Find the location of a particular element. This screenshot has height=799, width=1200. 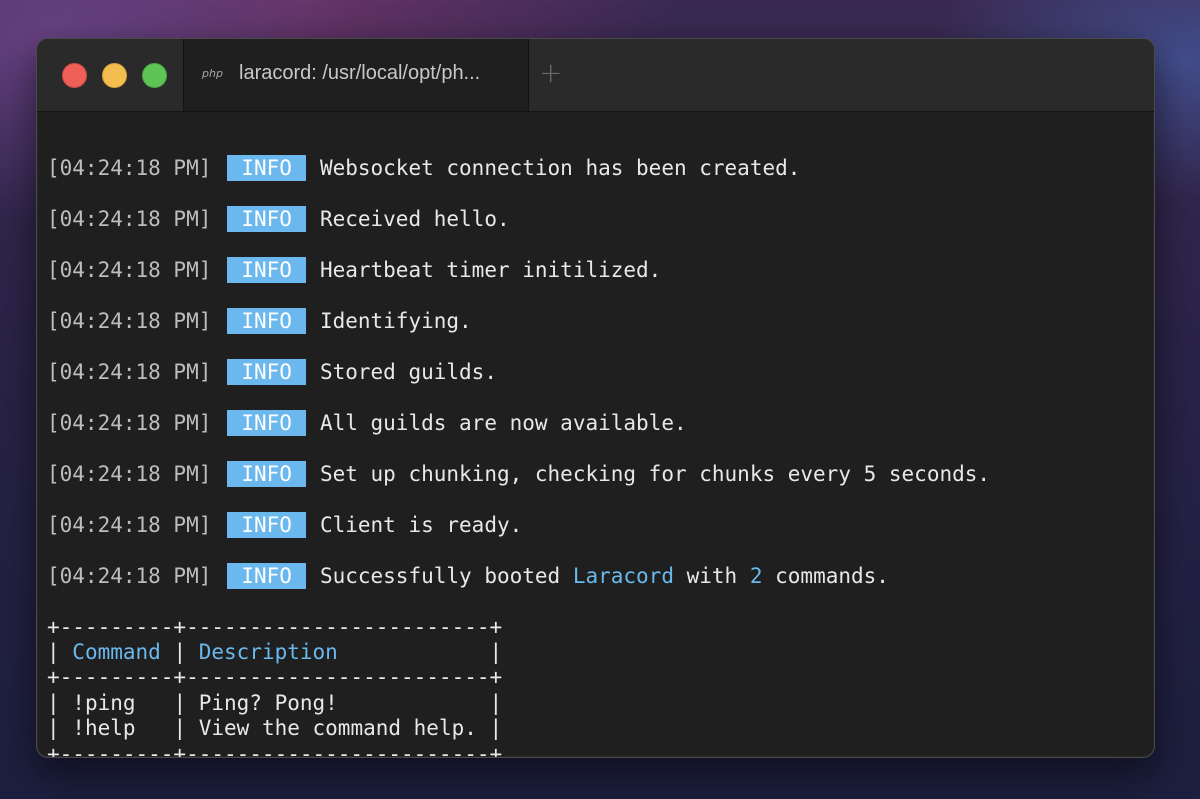

table-row: | !ping | Ping? Pong! | is located at coordinates (275, 703).